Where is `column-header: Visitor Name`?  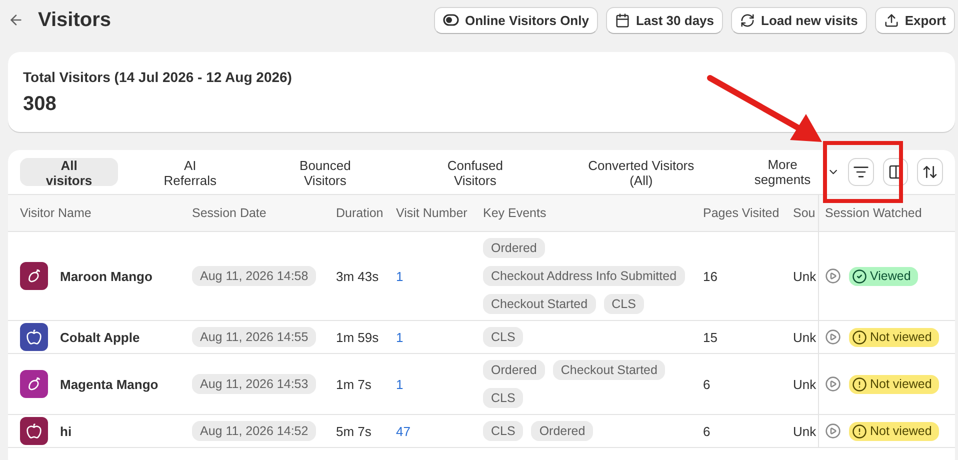
column-header: Visitor Name is located at coordinates (56, 213).